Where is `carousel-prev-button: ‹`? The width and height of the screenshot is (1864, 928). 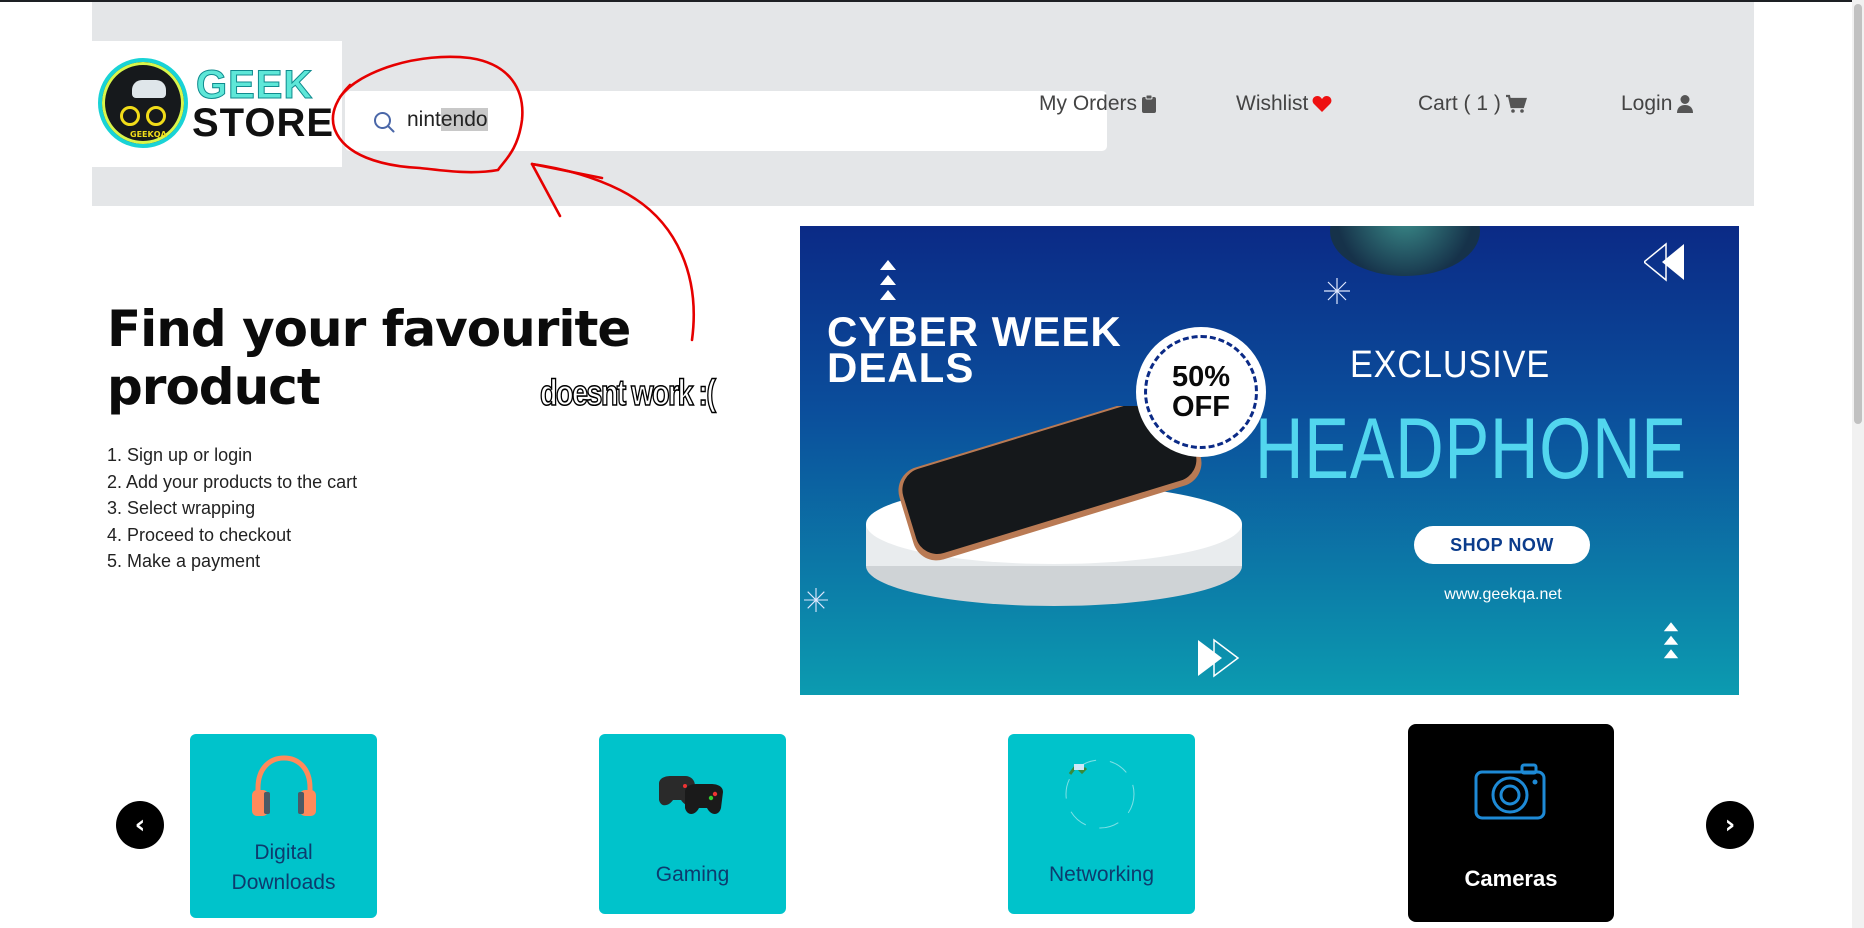 carousel-prev-button: ‹ is located at coordinates (140, 825).